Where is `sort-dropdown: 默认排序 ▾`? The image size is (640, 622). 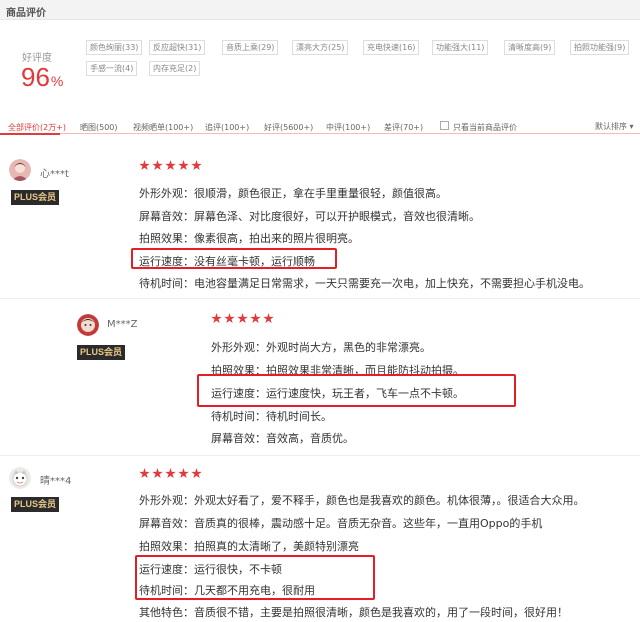
sort-dropdown: 默认排序 ▾ is located at coordinates (614, 126).